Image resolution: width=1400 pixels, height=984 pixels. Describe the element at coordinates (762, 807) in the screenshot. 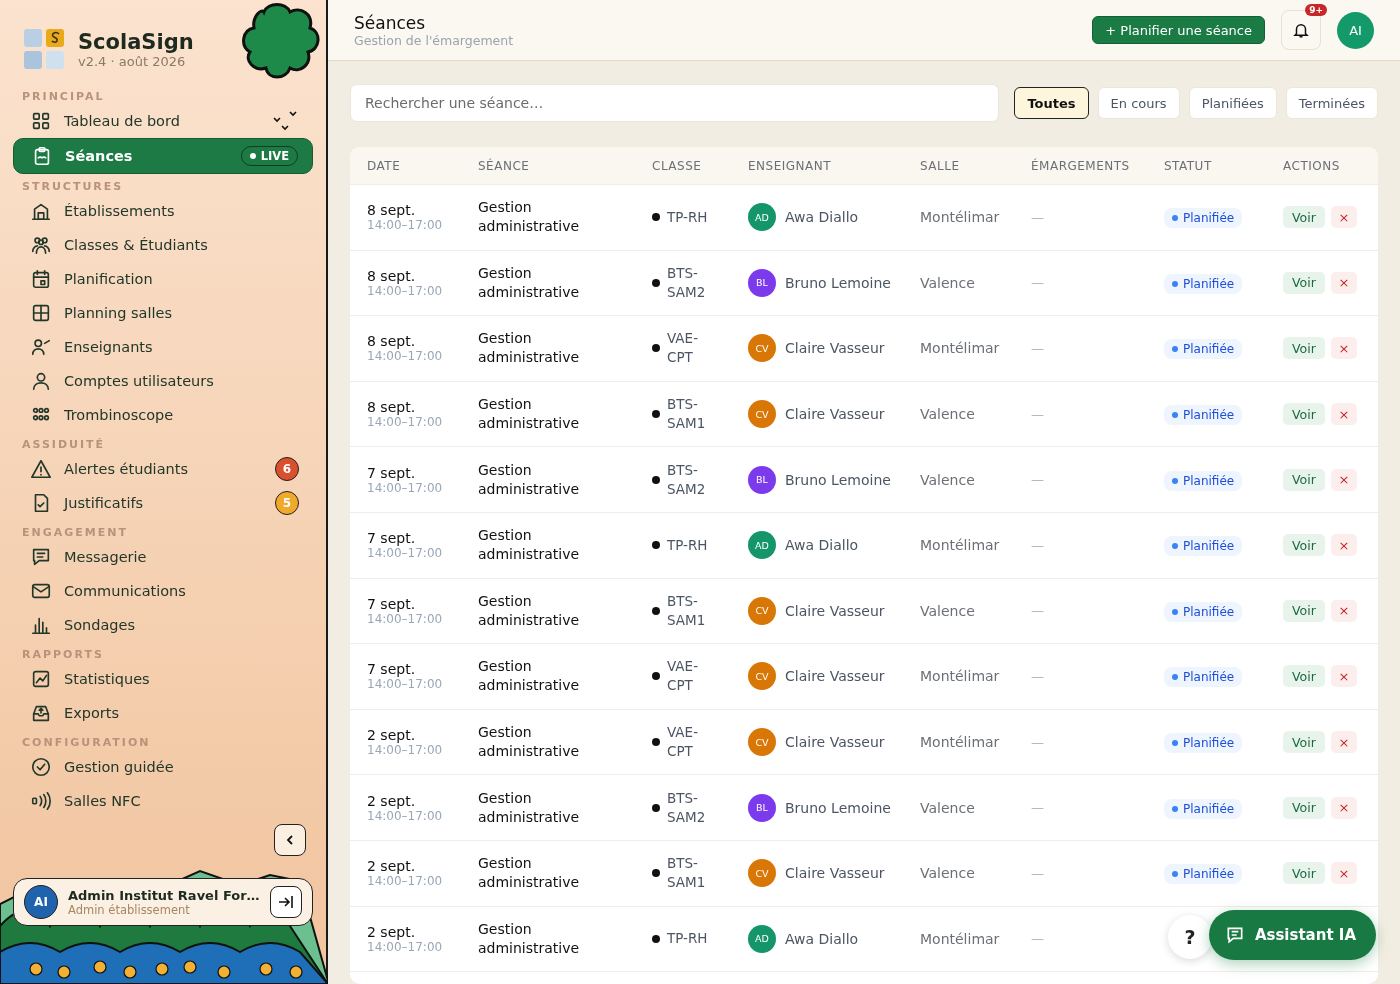

I see `teacher-avatar: BL` at that location.